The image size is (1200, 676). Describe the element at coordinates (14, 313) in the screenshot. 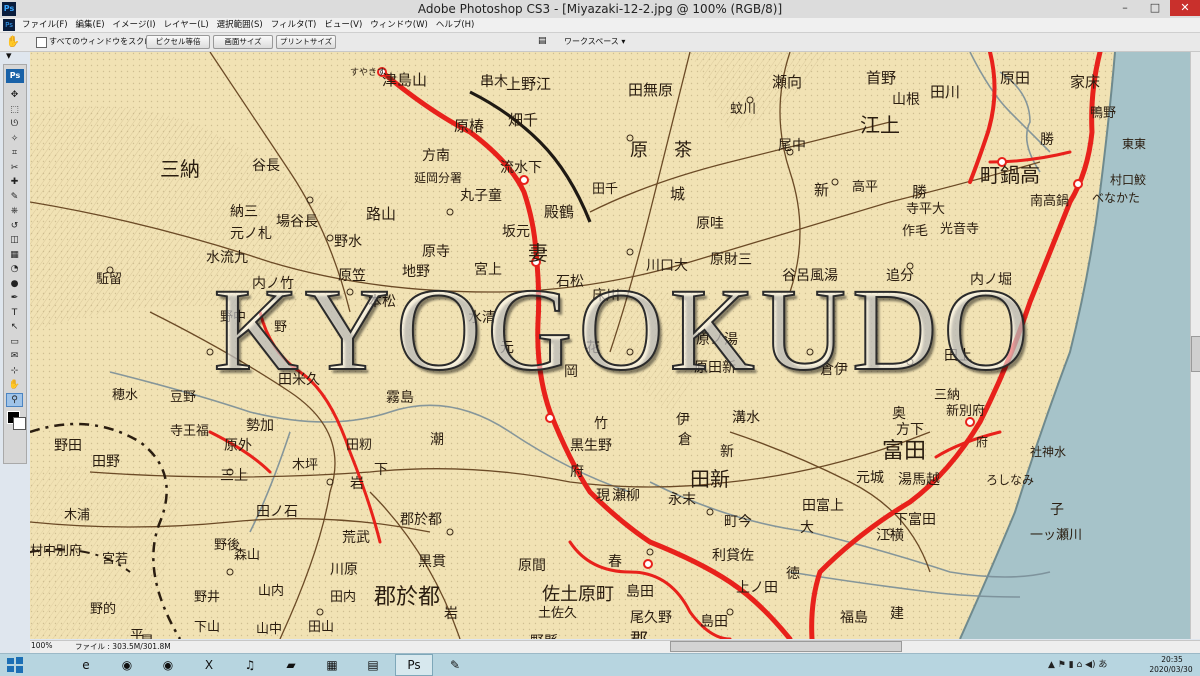

I see `type-icon: T` at that location.